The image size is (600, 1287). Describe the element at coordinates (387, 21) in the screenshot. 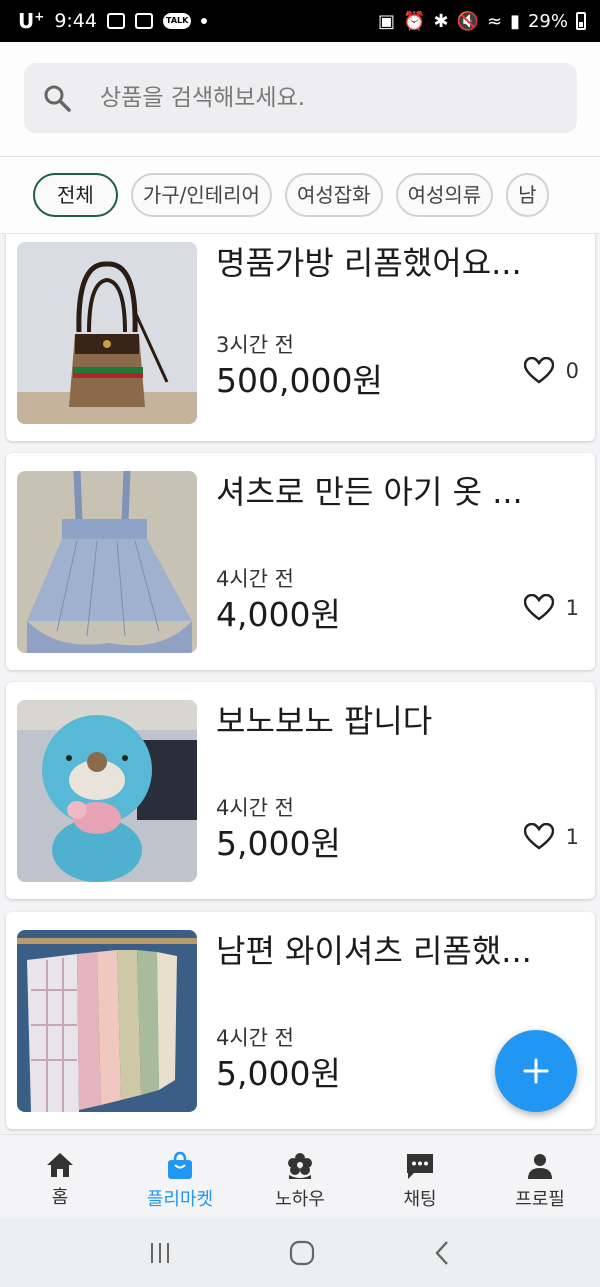

I see `lock-icon: ▣` at that location.